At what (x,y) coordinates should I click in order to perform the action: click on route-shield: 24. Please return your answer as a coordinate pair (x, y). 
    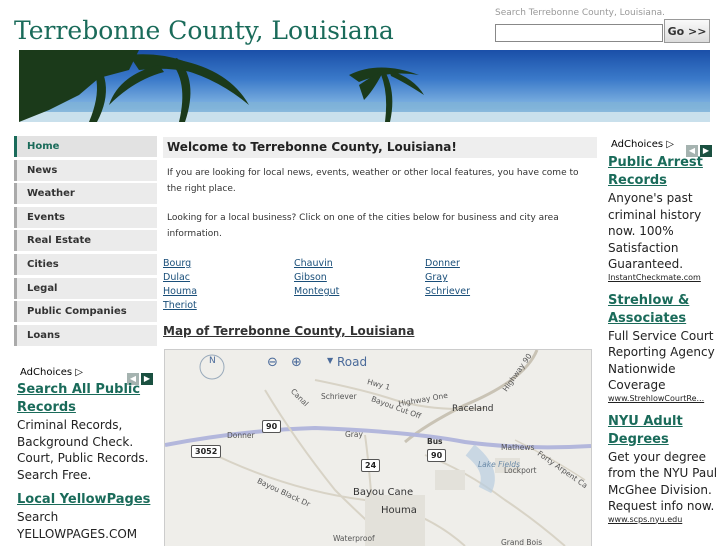
    Looking at the image, I should click on (371, 465).